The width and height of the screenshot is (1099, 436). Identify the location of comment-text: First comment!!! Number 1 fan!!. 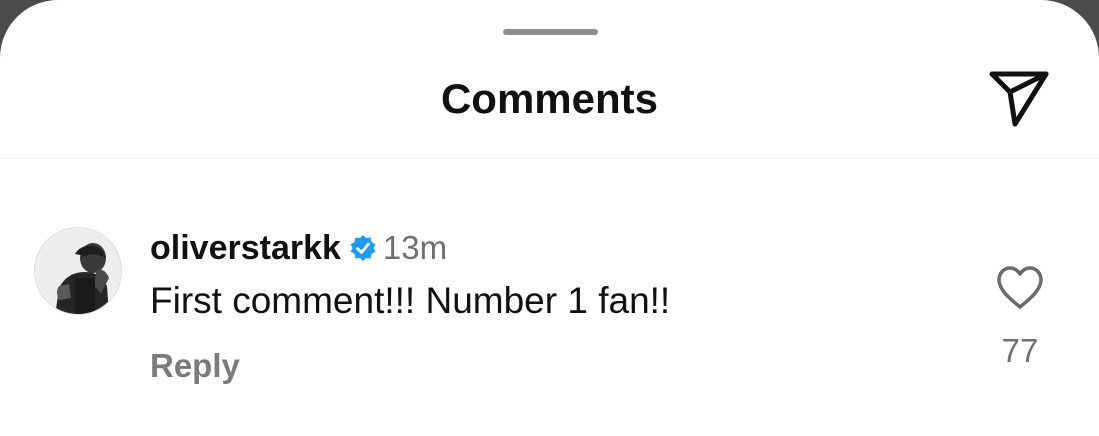
(410, 300).